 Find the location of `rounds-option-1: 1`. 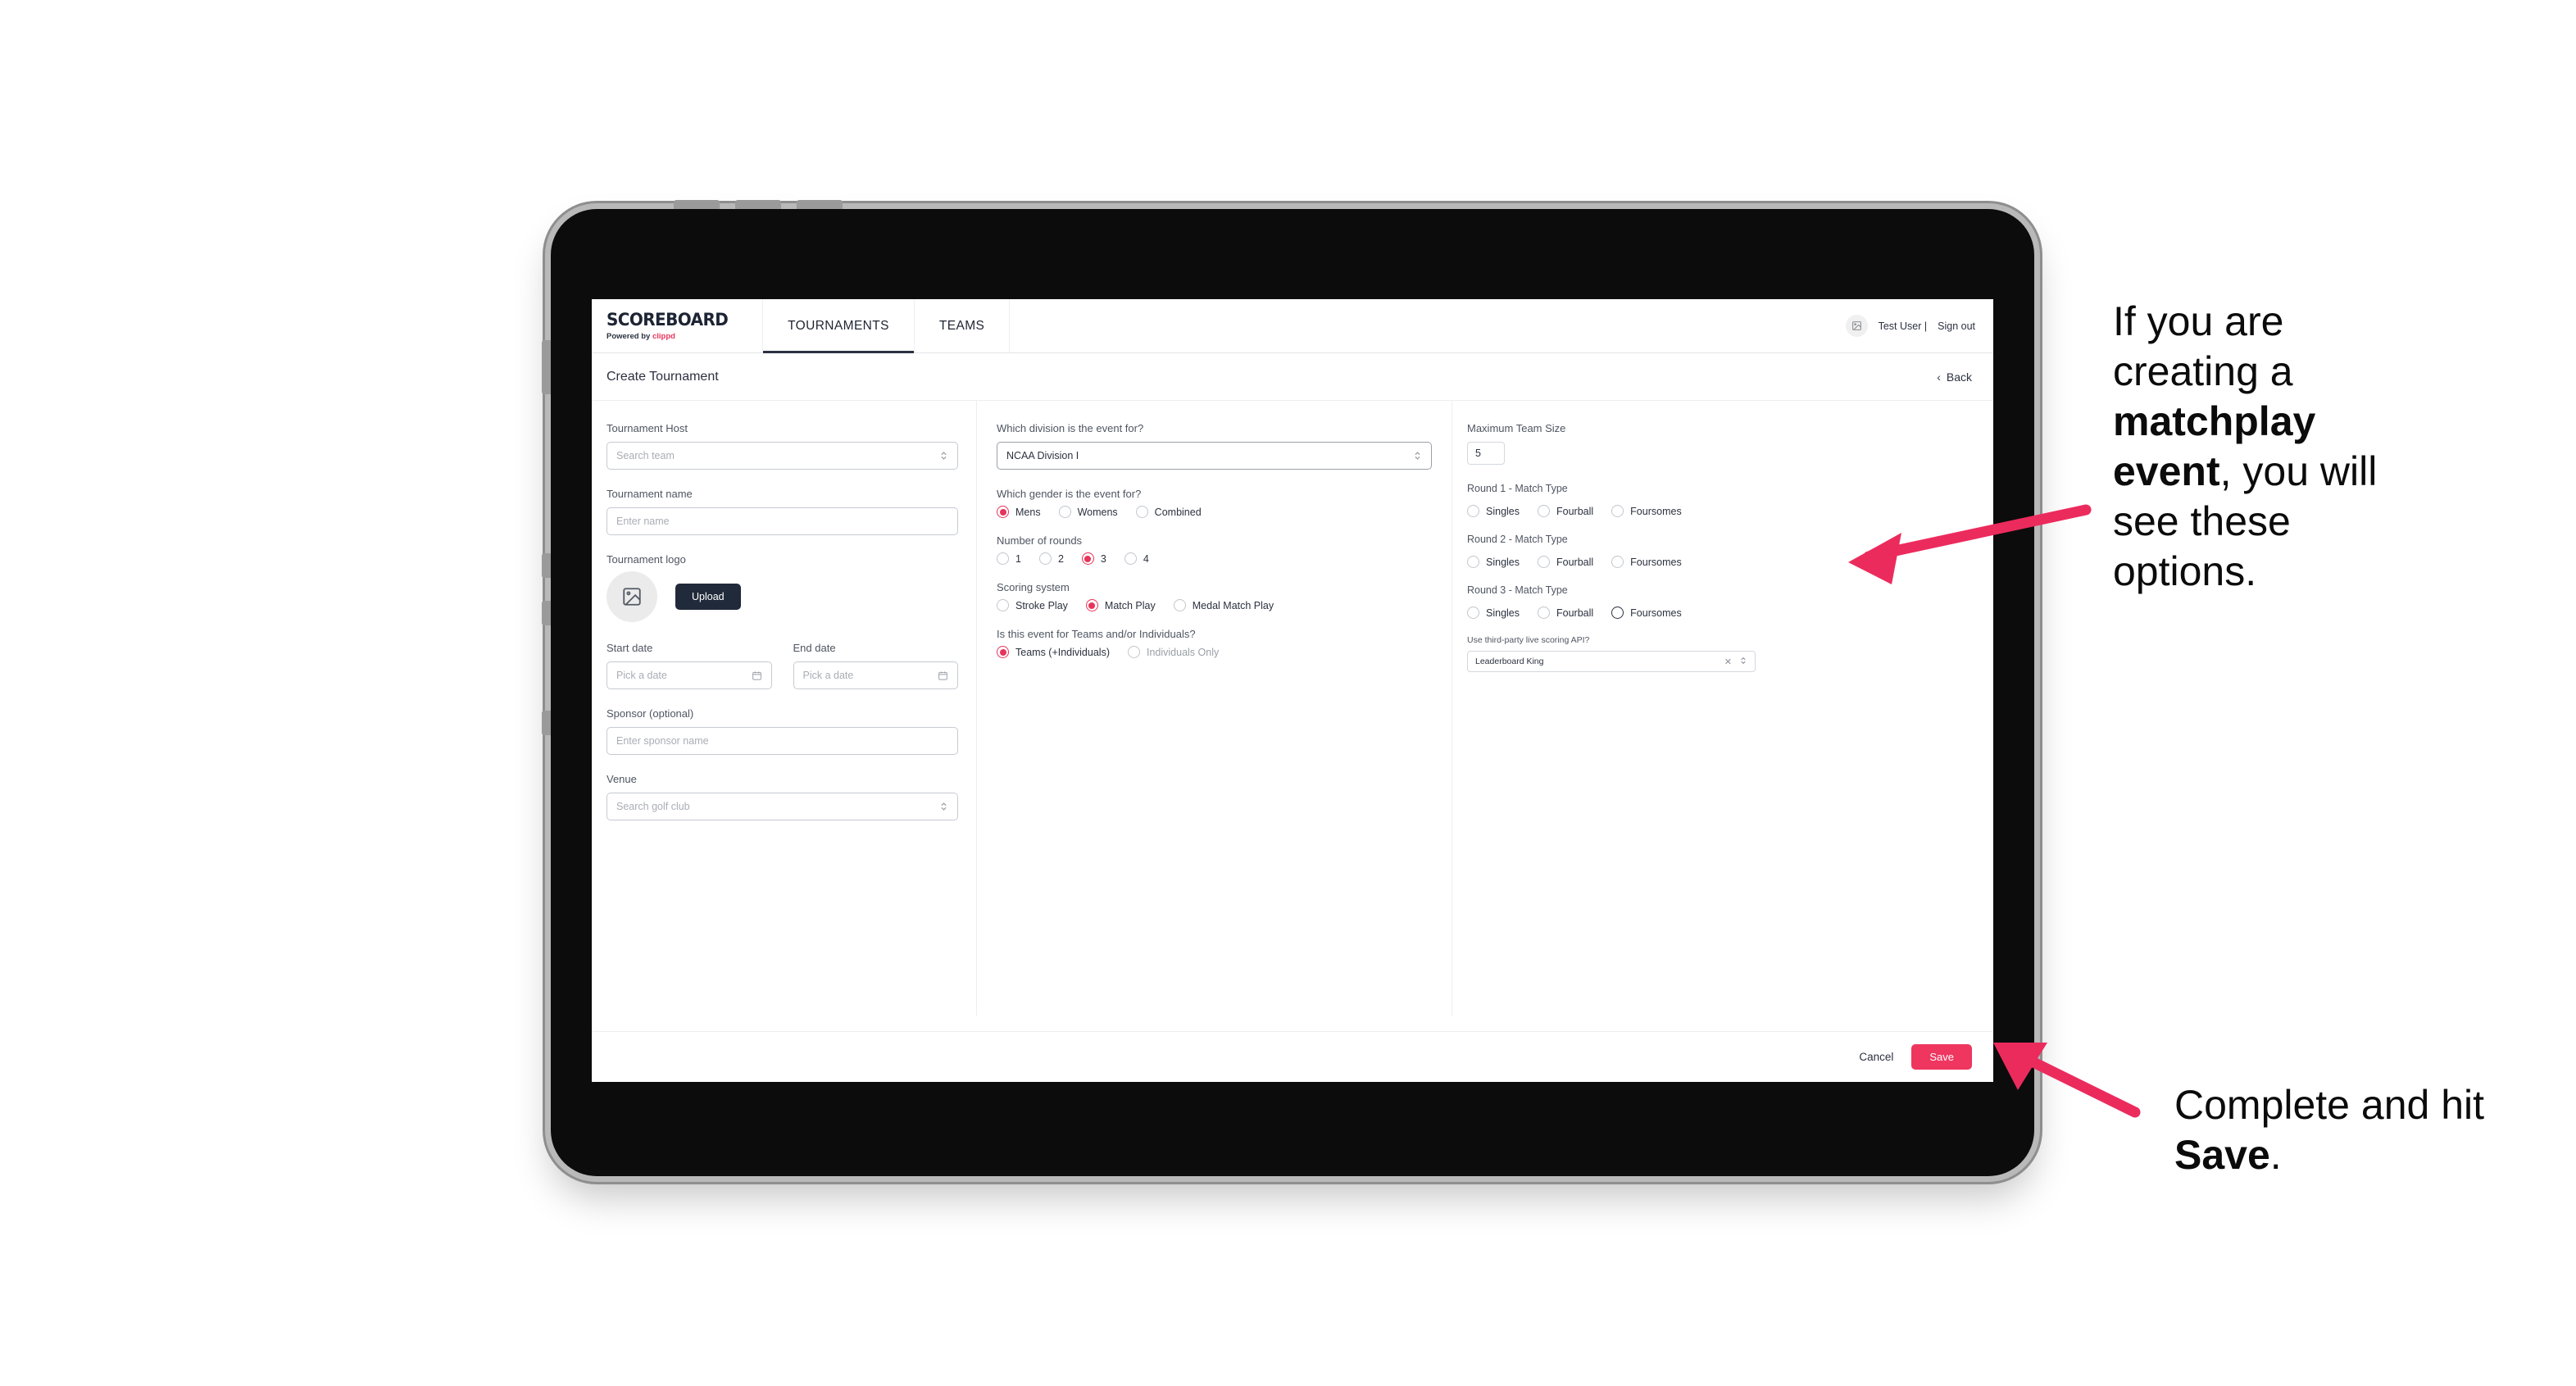

rounds-option-1: 1 is located at coordinates (1009, 558).